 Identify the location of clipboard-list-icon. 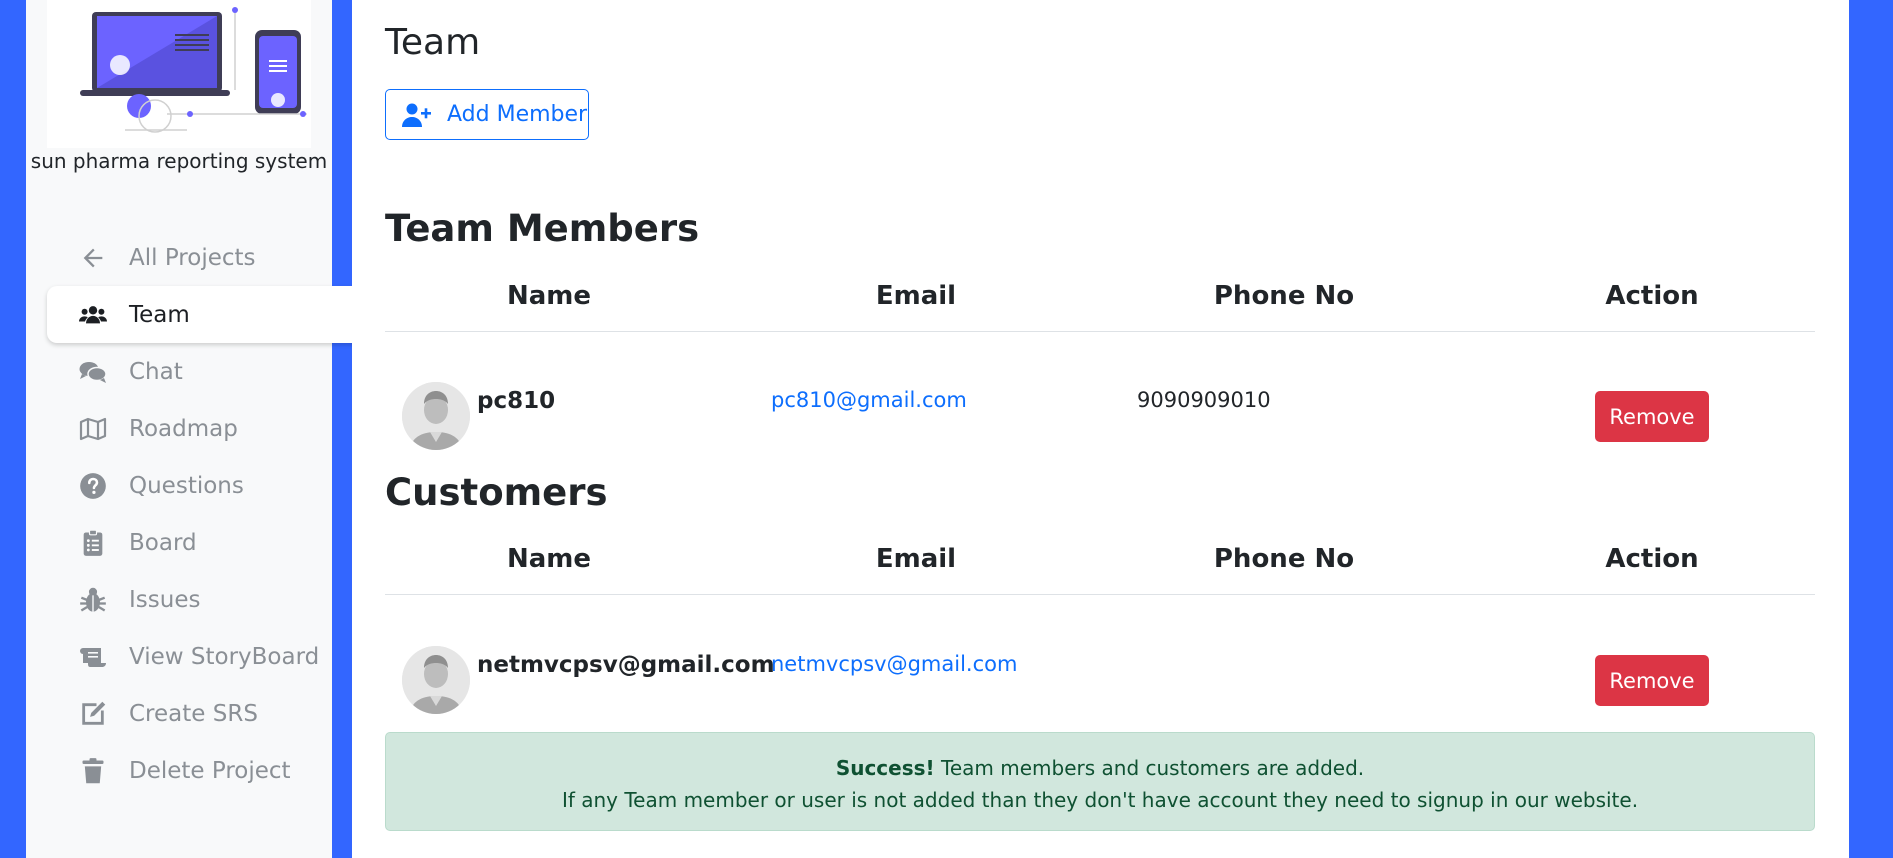
(93, 543).